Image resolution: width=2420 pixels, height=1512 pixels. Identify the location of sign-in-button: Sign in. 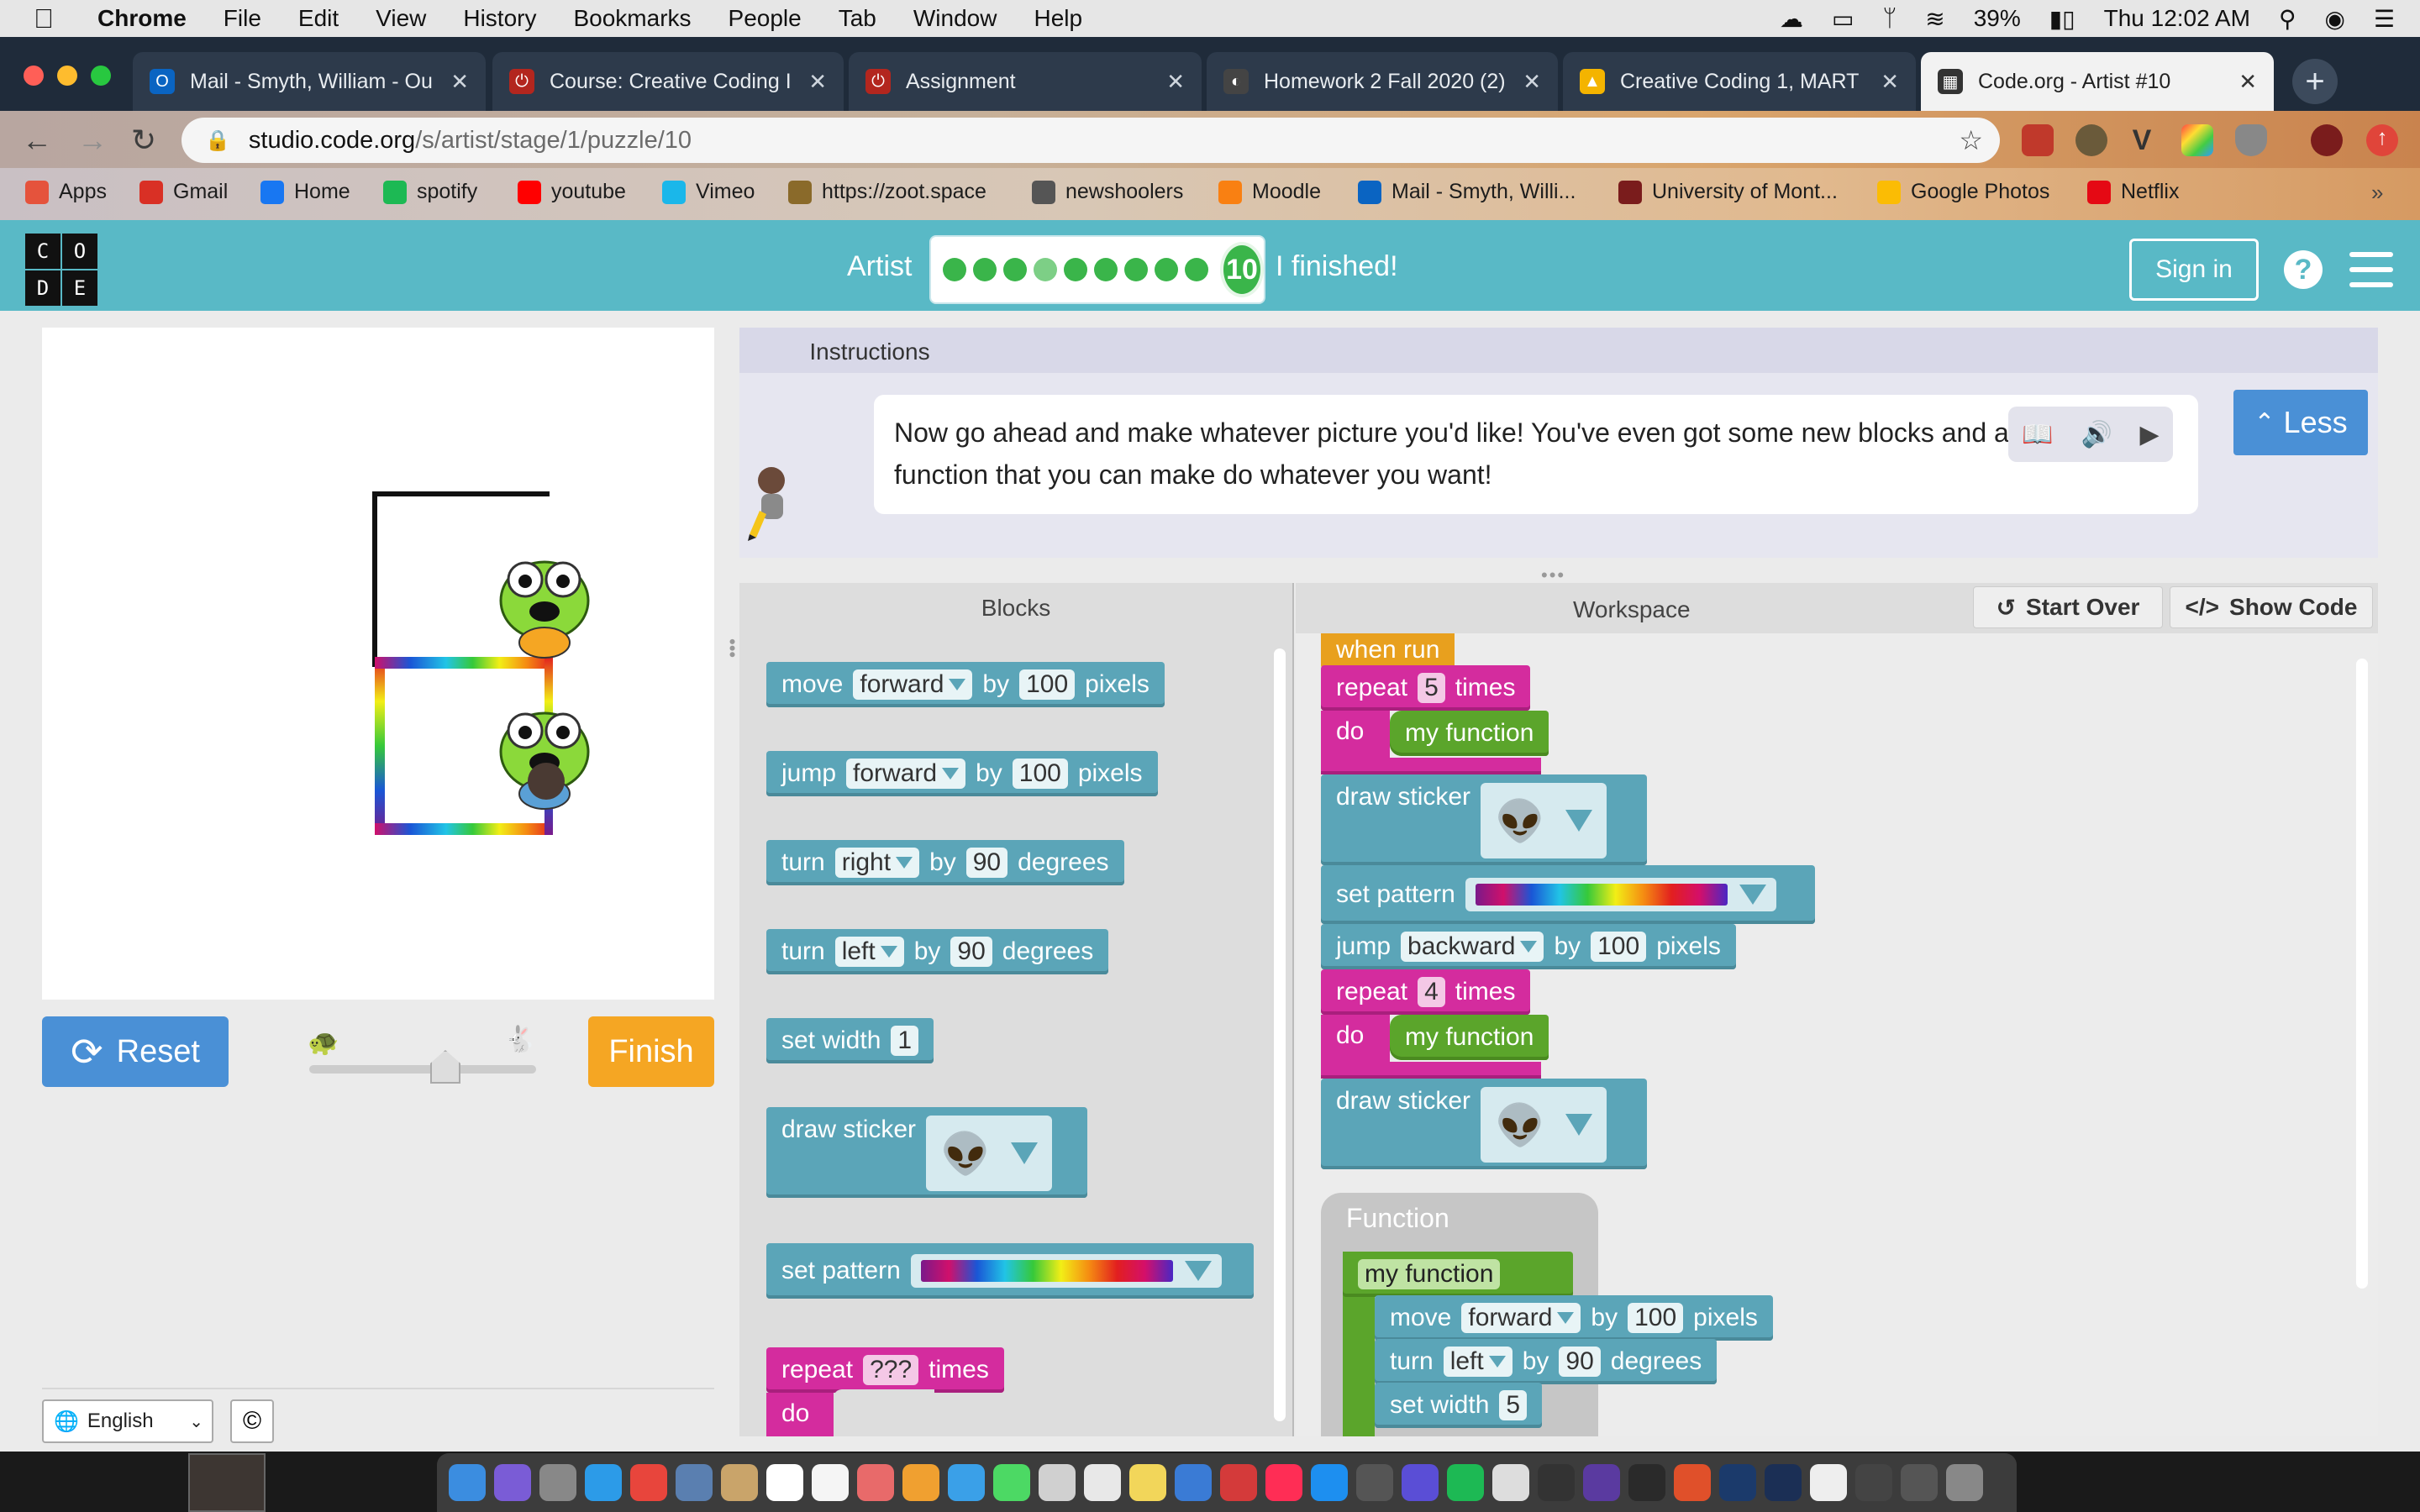
(2194, 270).